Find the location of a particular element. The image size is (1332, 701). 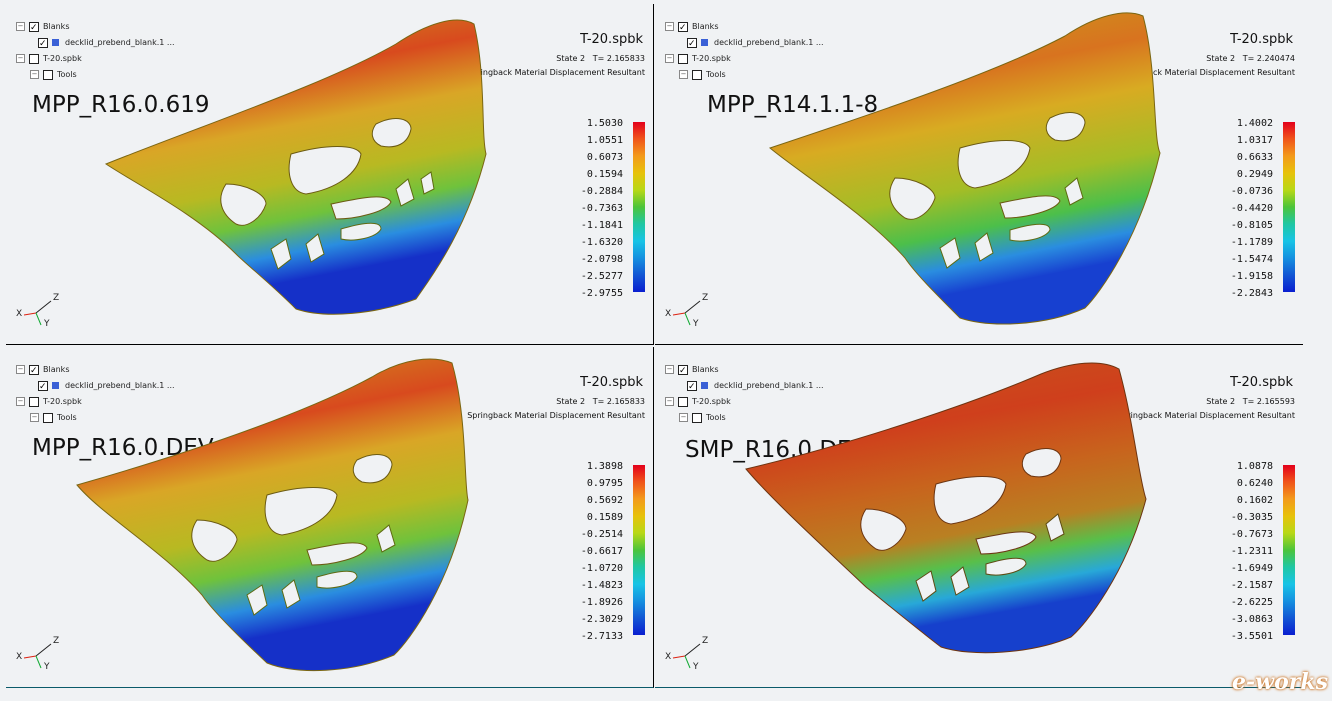

legend-value: -0.8105 is located at coordinates (1251, 225).